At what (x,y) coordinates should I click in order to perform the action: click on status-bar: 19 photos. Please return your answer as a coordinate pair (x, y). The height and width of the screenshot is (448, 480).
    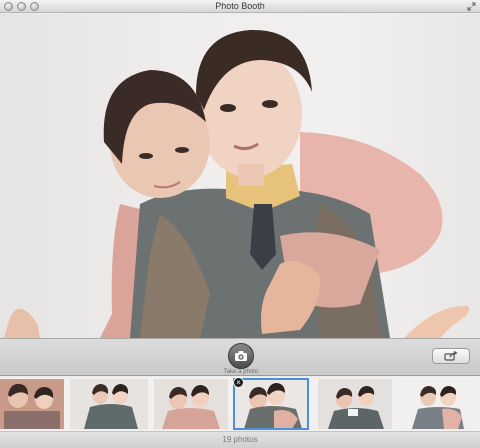
    Looking at the image, I should click on (240, 440).